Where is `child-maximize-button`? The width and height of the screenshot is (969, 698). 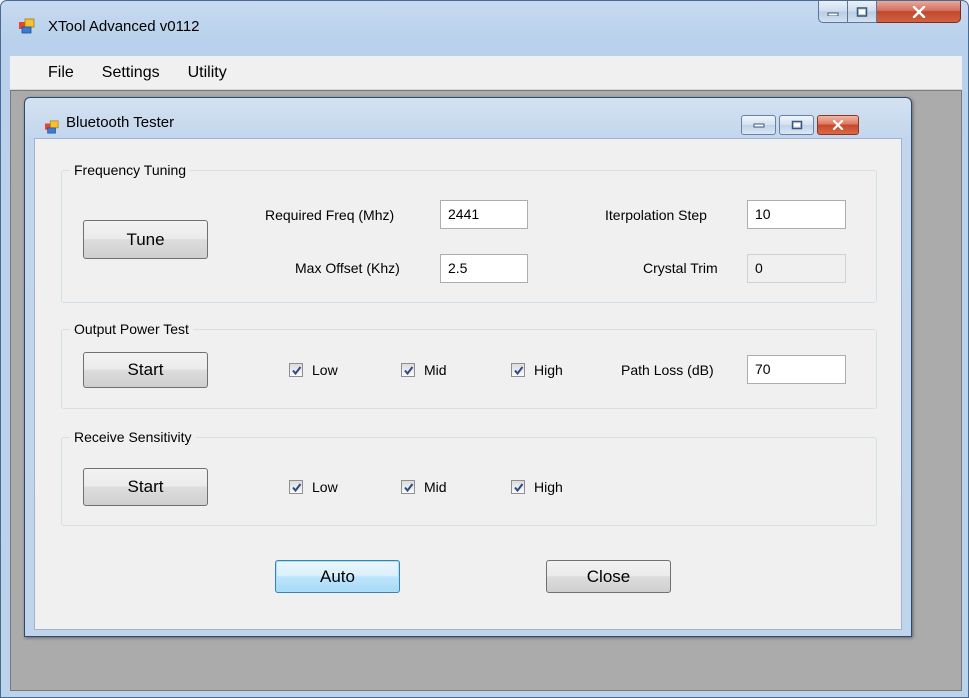
child-maximize-button is located at coordinates (796, 125).